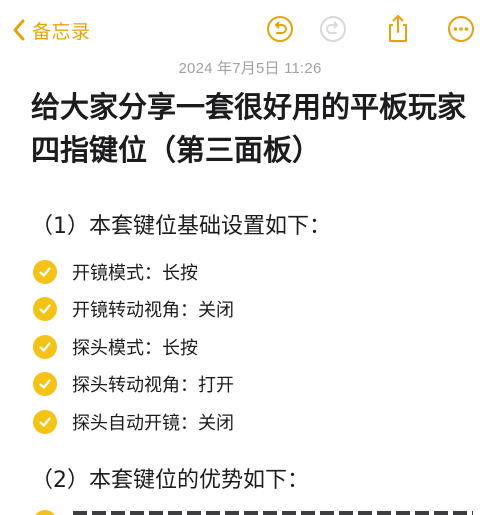  Describe the element at coordinates (250, 68) in the screenshot. I see `note-timestamp: 2024 年7月5日 11:26` at that location.